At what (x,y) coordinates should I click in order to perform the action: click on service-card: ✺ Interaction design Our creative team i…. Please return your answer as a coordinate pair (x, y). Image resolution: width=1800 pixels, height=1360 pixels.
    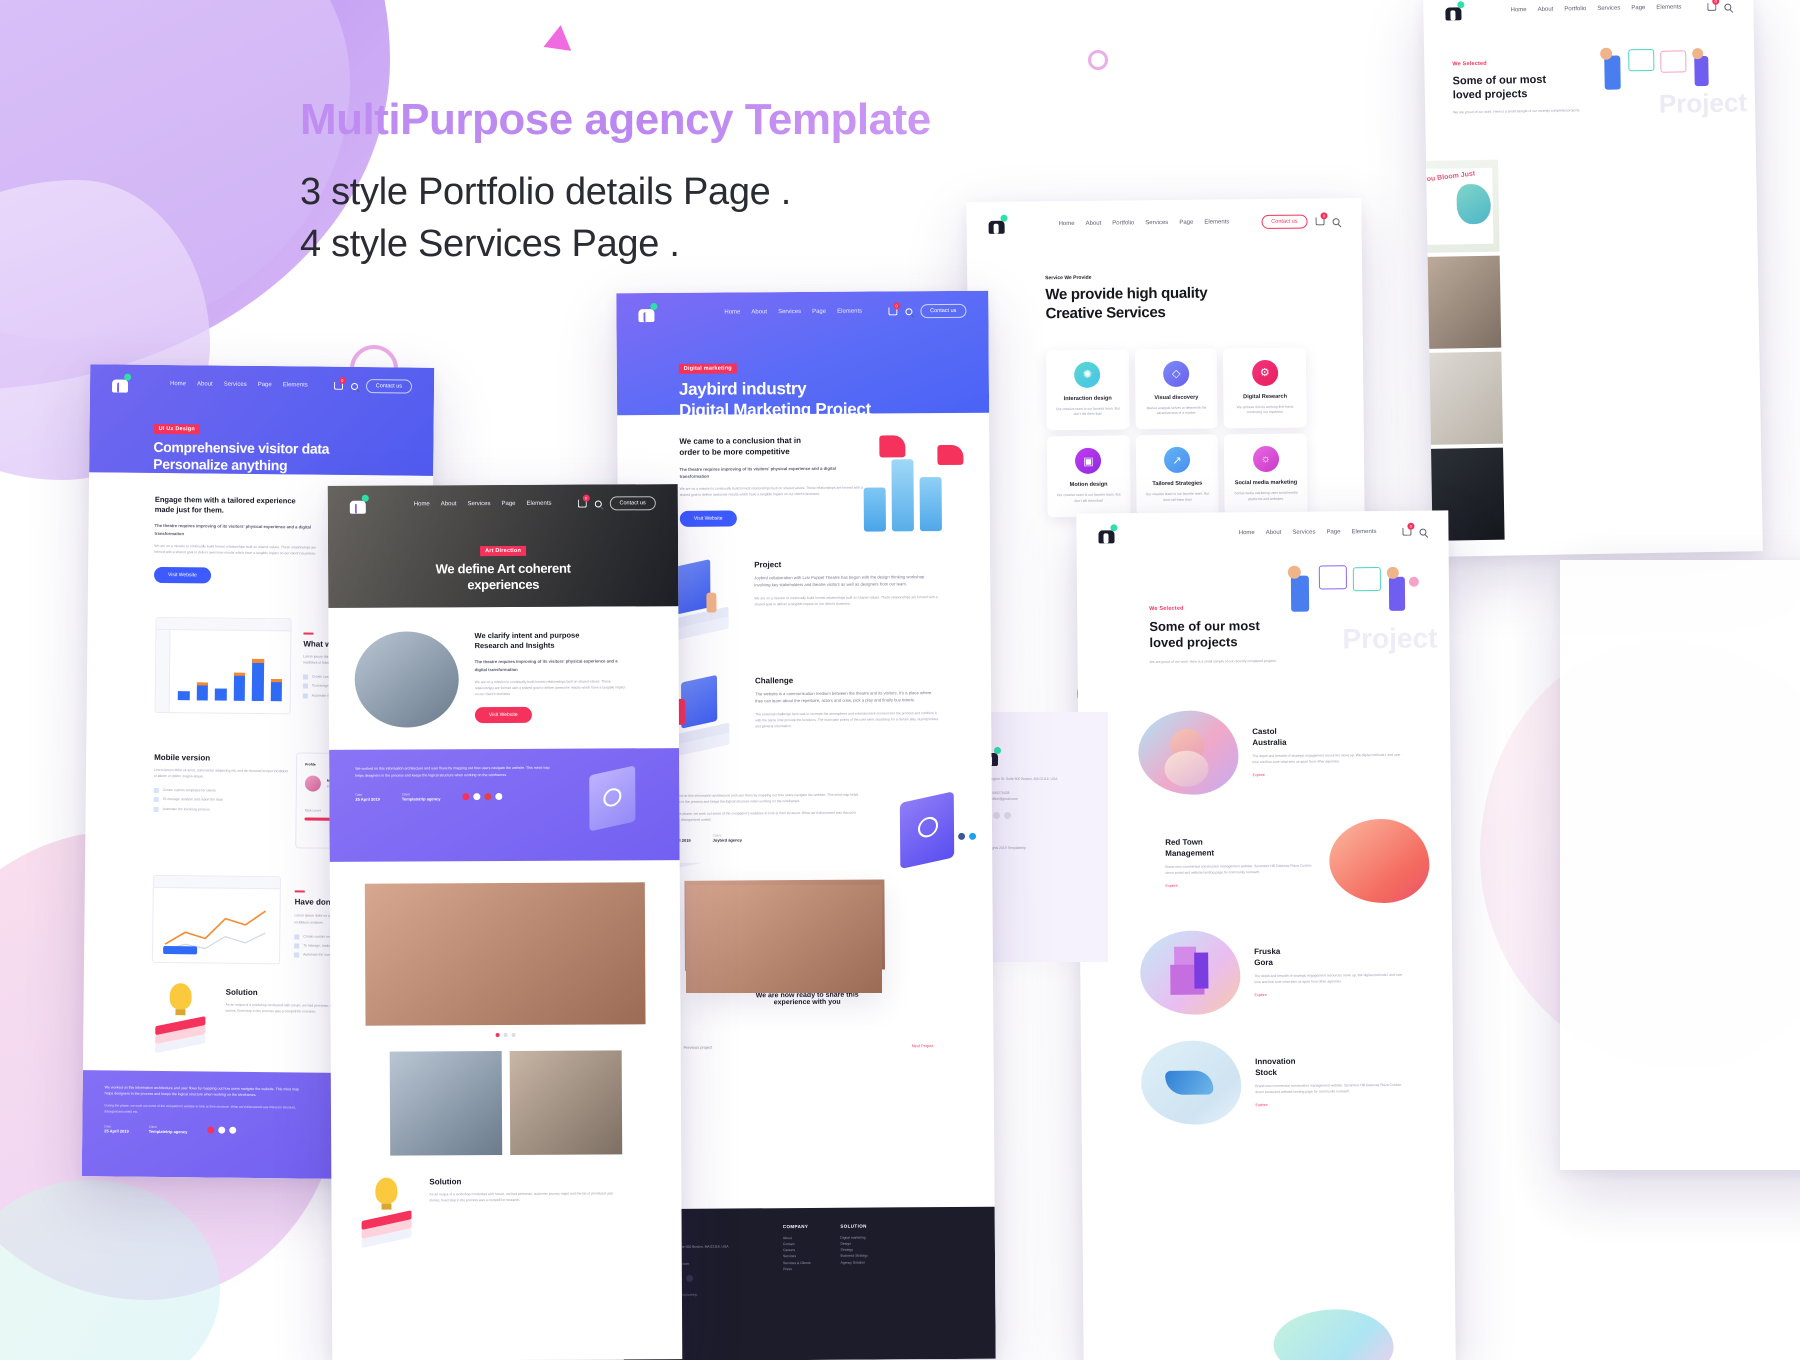
    Looking at the image, I should click on (1087, 389).